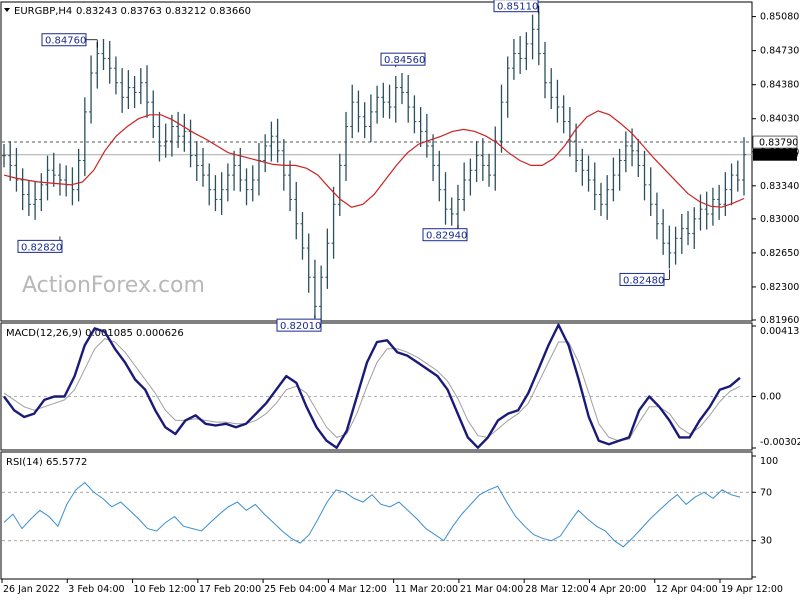  Describe the element at coordinates (779, 85) in the screenshot. I see `price-tick-label: 0.84380` at that location.